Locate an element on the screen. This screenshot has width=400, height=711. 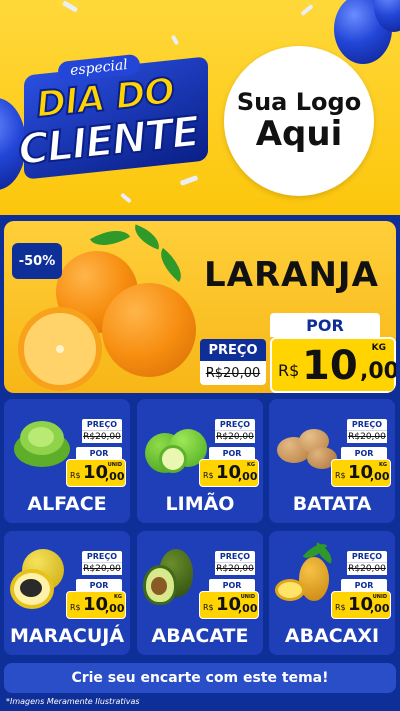
old-price-label: PREÇO is located at coordinates (233, 350).